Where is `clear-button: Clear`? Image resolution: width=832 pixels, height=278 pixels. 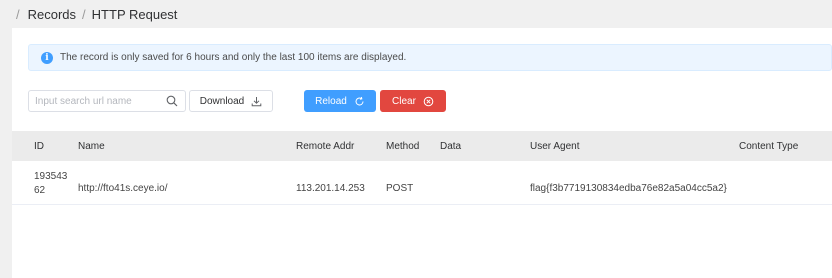 clear-button: Clear is located at coordinates (413, 101).